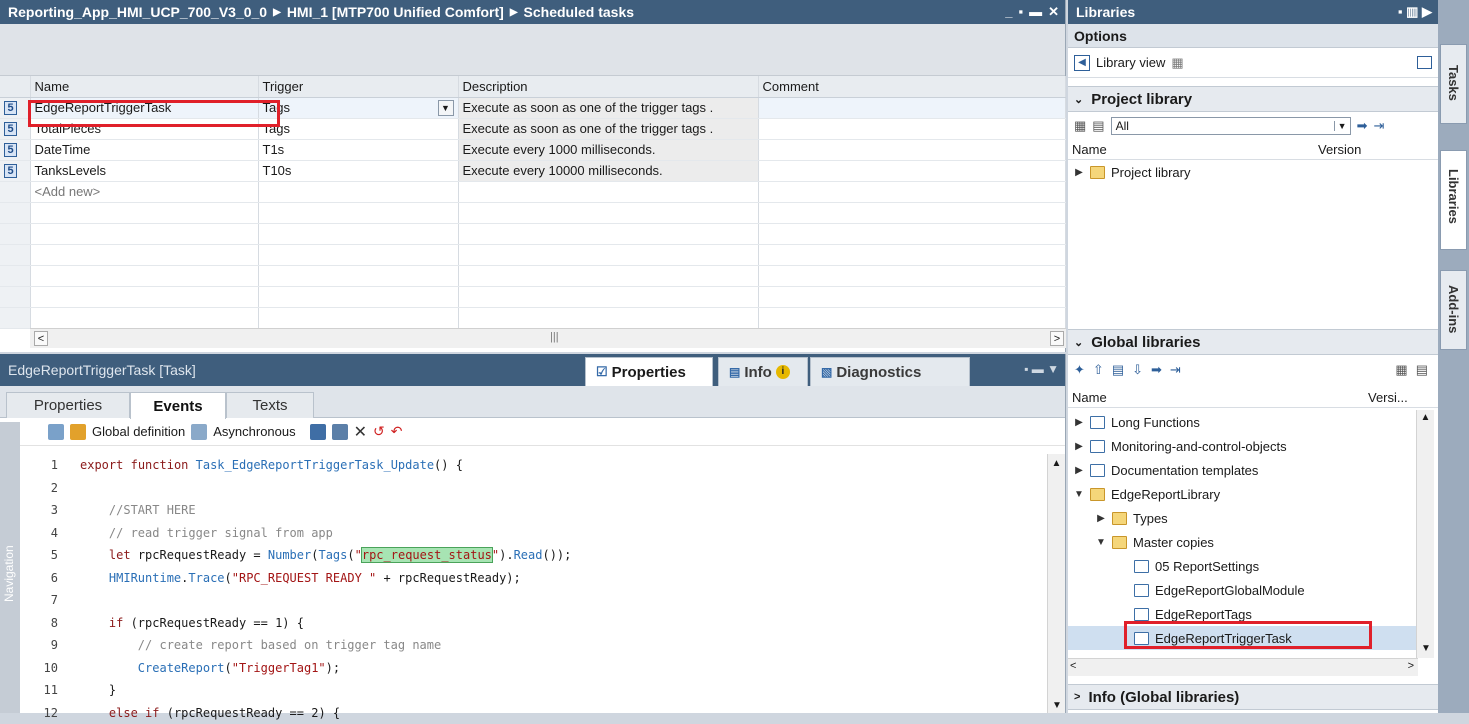  I want to click on dropdown-arrow-icon: ▼, so click(446, 108).